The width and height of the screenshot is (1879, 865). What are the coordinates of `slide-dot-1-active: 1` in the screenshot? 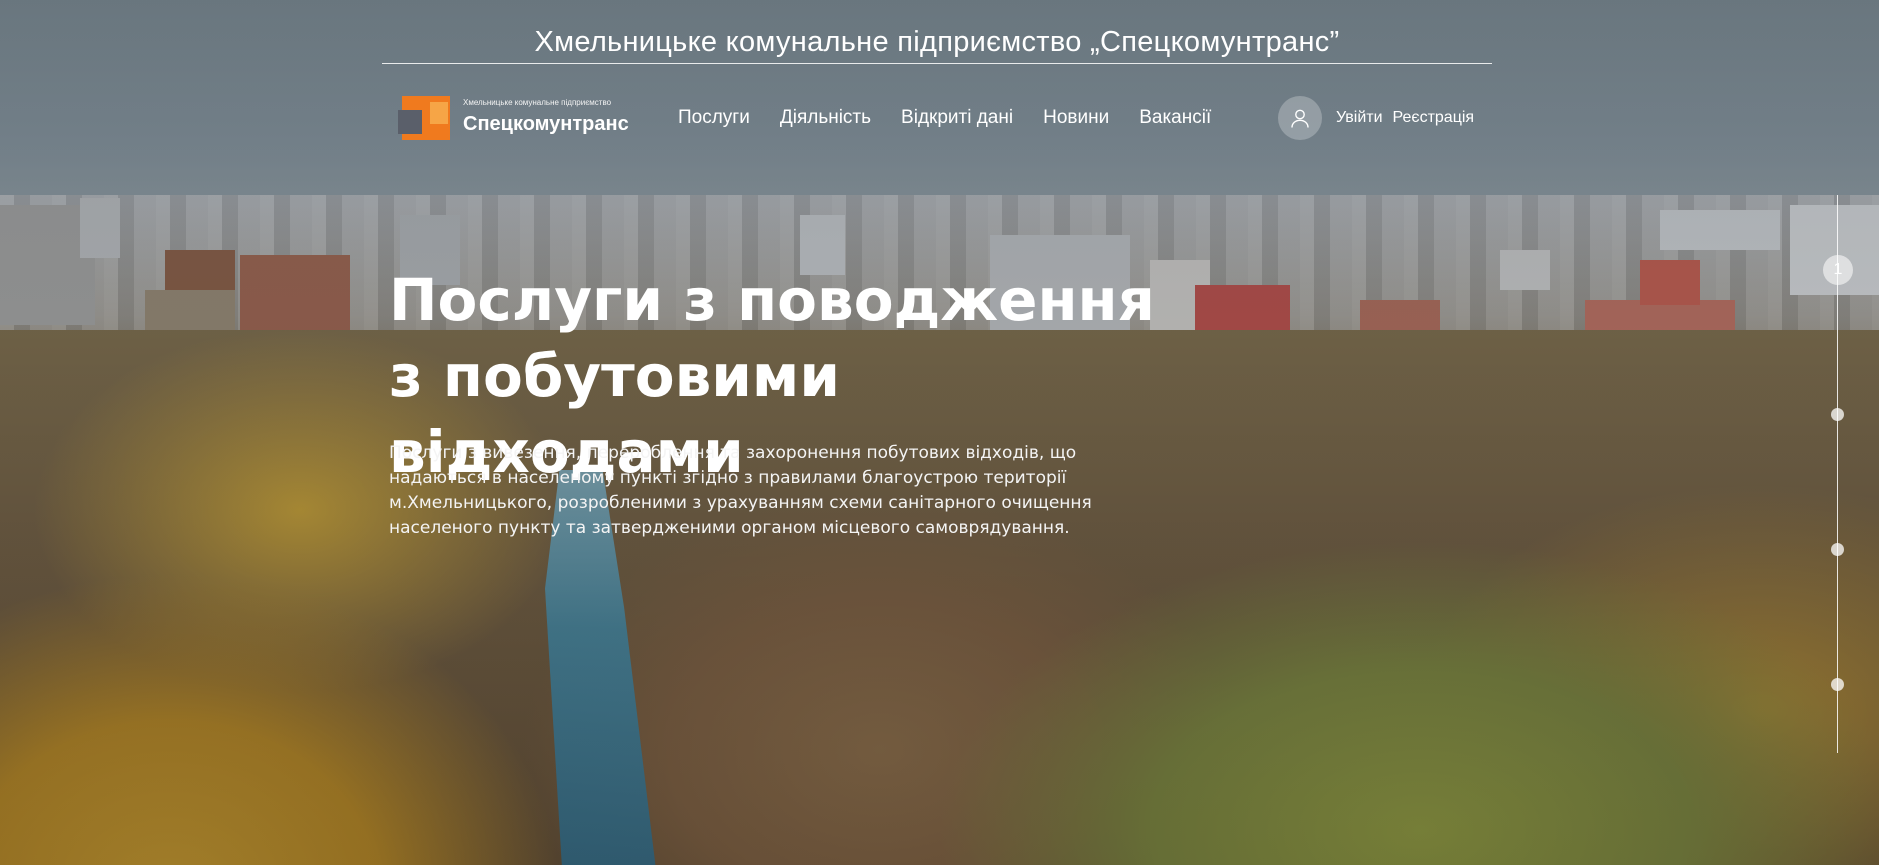 It's located at (1838, 270).